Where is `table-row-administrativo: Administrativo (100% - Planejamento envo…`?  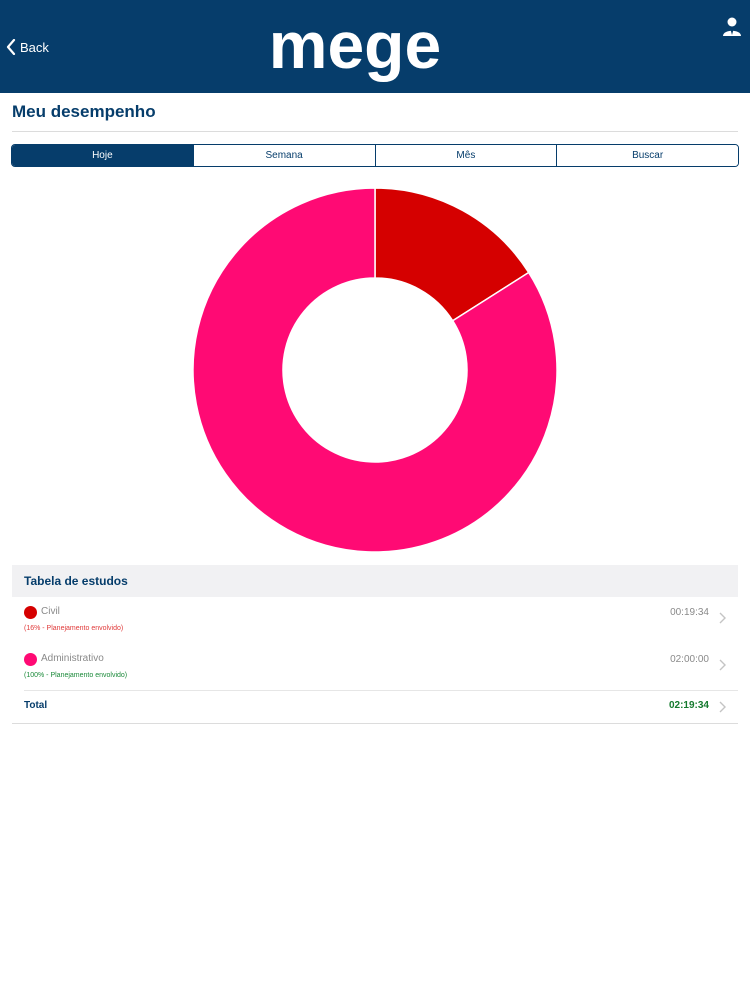 table-row-administrativo: Administrativo (100% - Planejamento envo… is located at coordinates (375, 667).